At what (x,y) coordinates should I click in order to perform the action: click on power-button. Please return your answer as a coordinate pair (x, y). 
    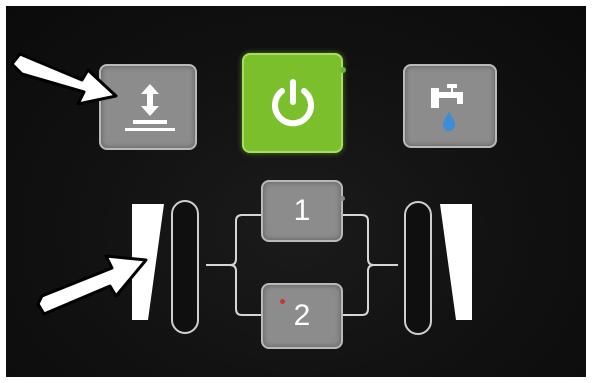
    Looking at the image, I should click on (292, 103).